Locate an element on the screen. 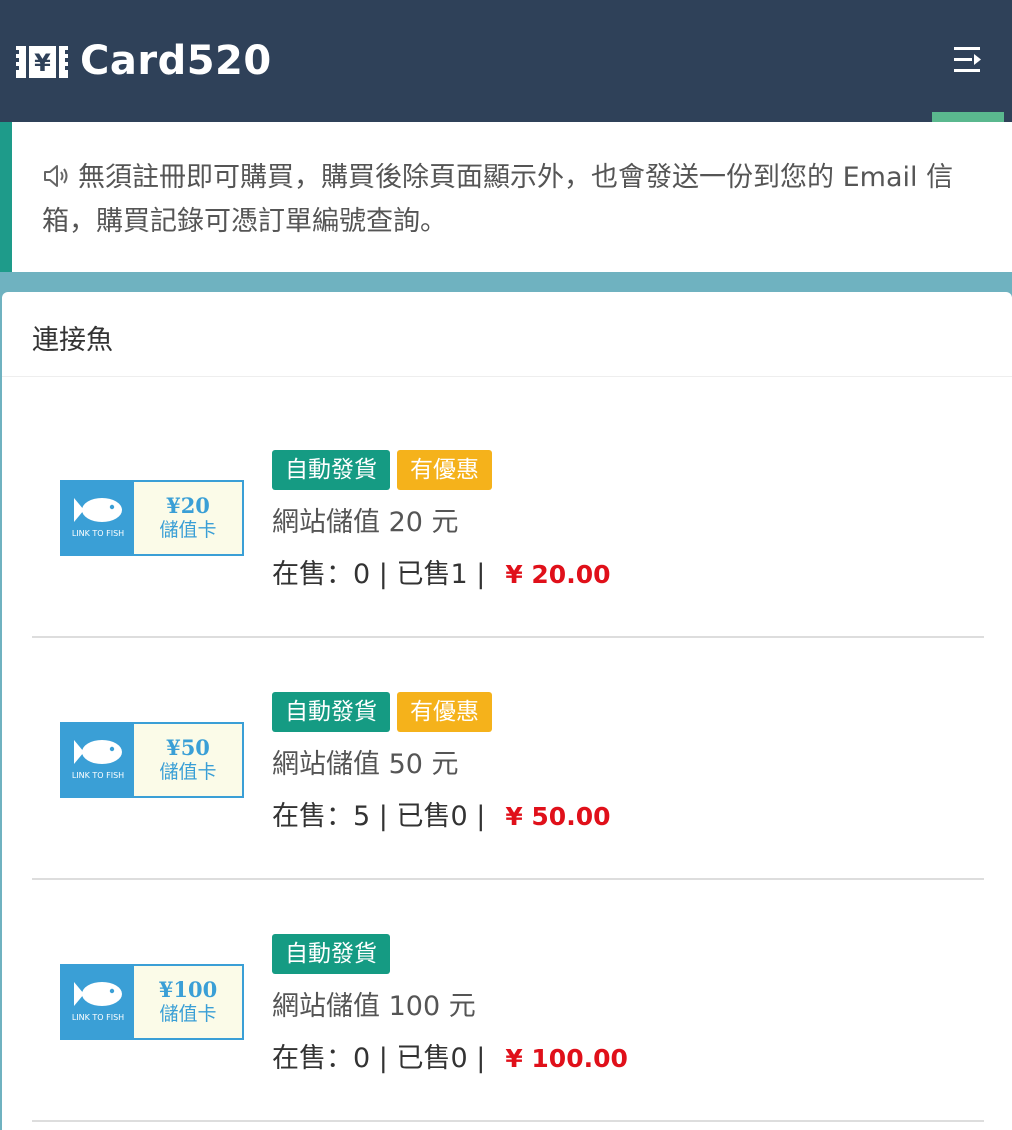  product-title: 網站儲值 100 元 is located at coordinates (374, 1003).